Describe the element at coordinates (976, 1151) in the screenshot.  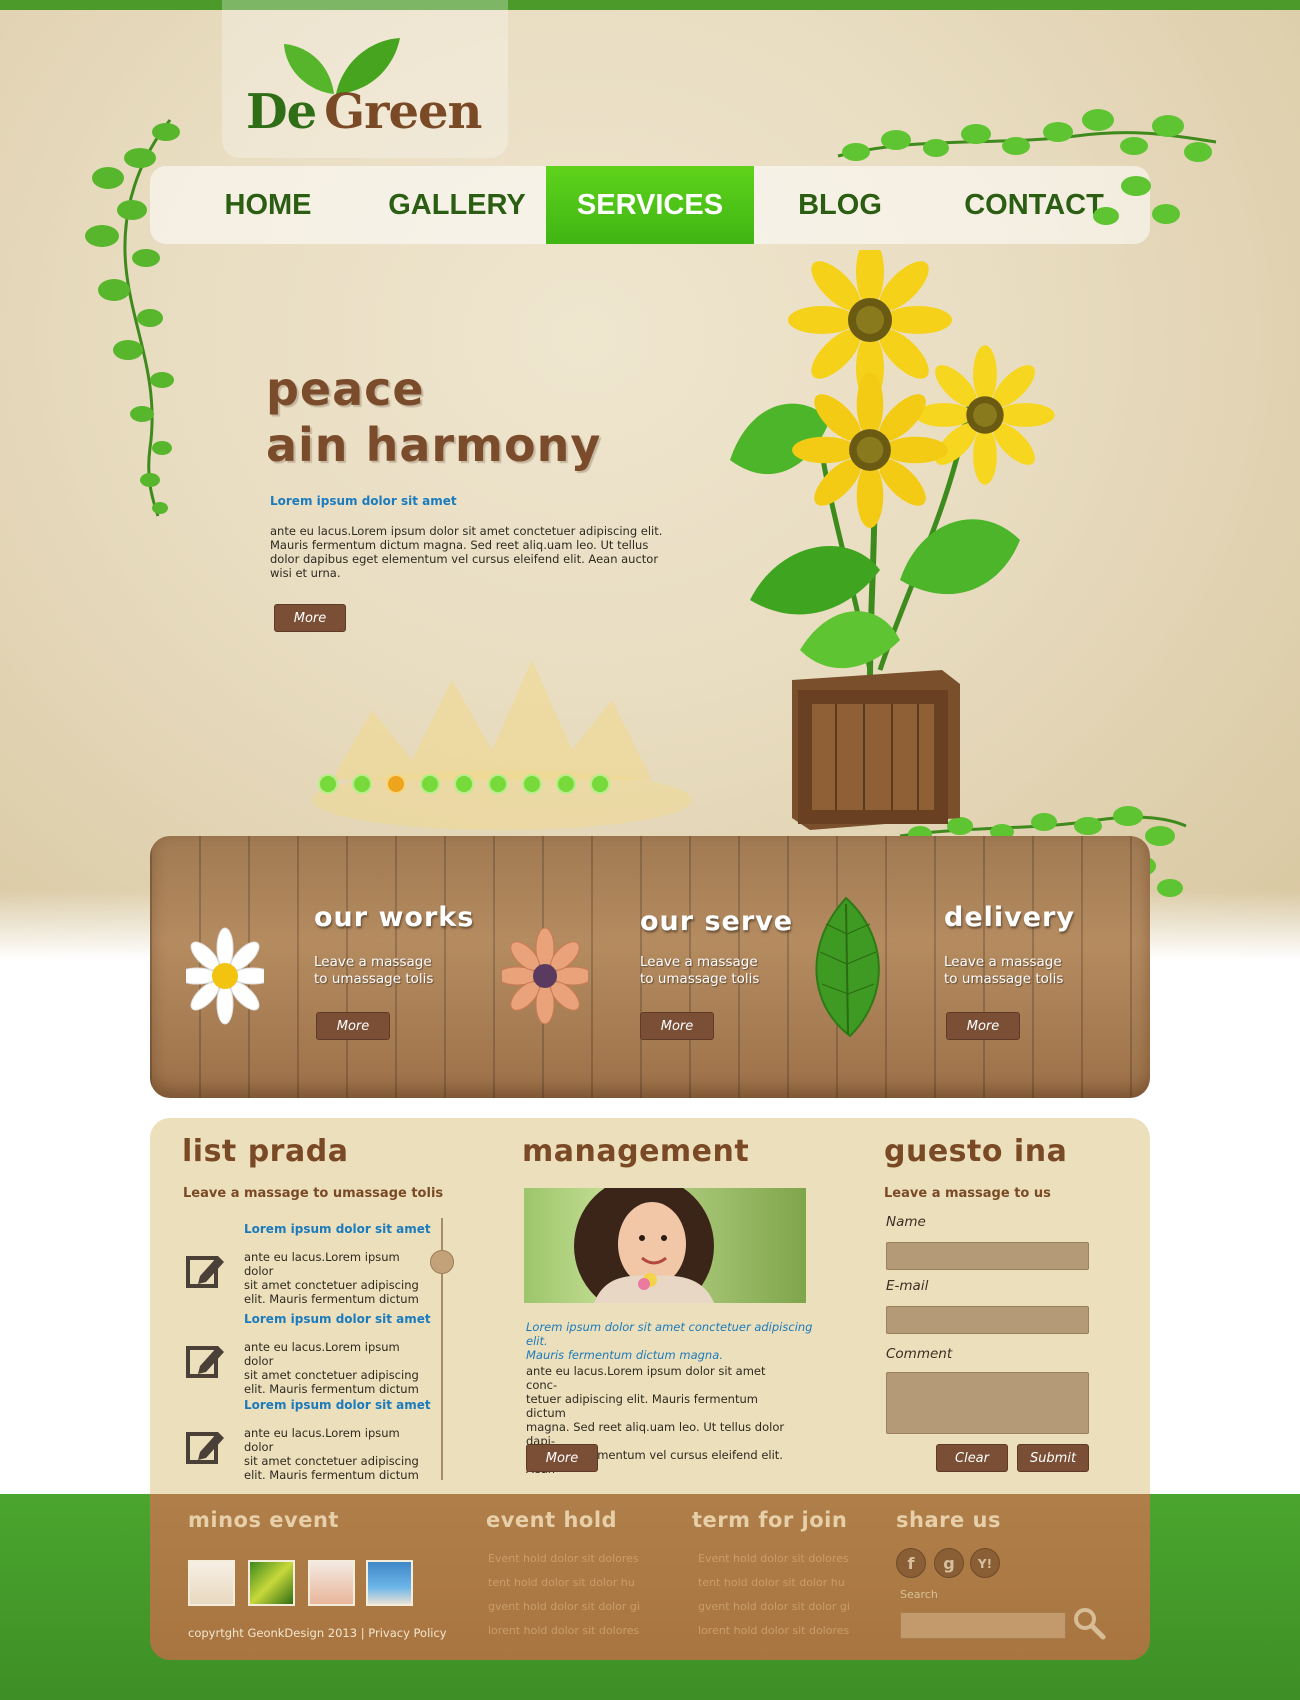
I see `guestbook-title: guesto ina` at that location.